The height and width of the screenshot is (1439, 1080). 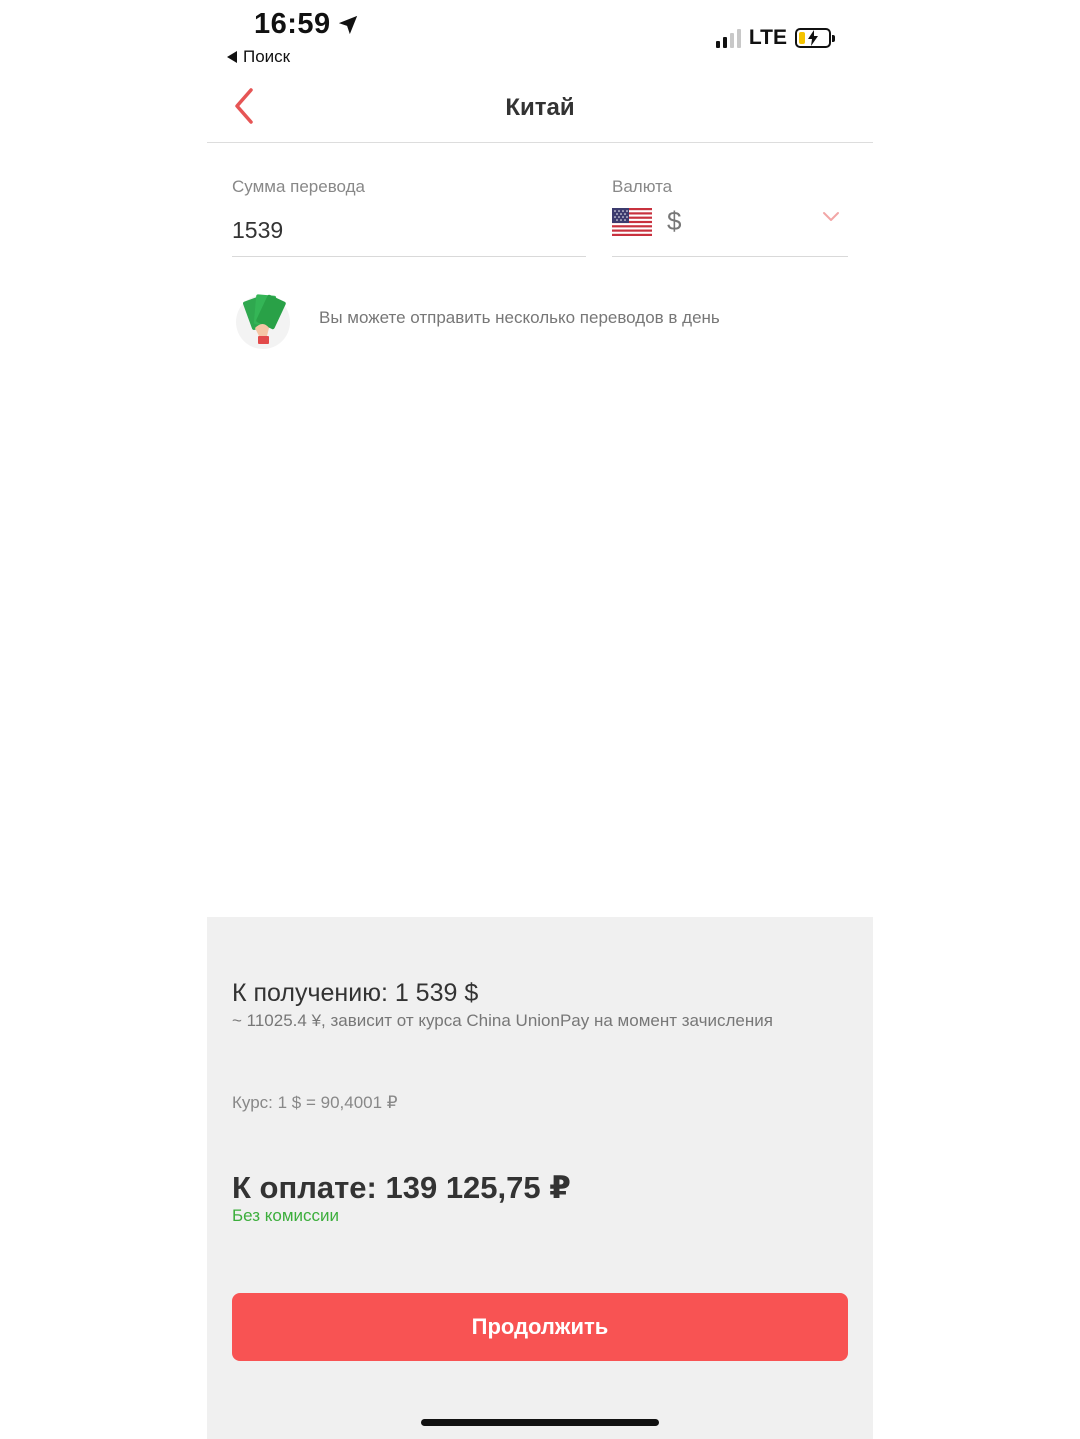 I want to click on currency-label: Валюта, so click(x=642, y=186).